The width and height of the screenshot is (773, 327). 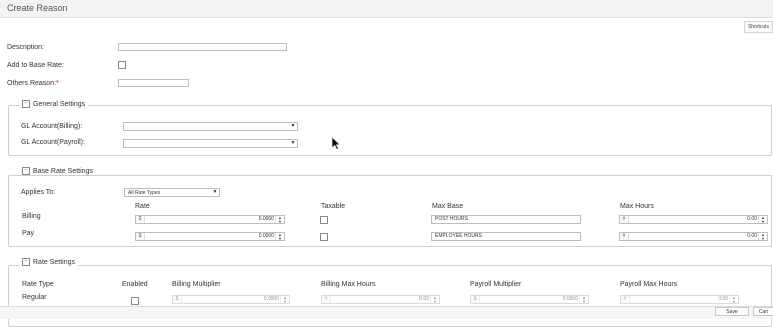 What do you see at coordinates (52, 126) in the screenshot?
I see `gl-billing-label: GL Account(Billing):` at bounding box center [52, 126].